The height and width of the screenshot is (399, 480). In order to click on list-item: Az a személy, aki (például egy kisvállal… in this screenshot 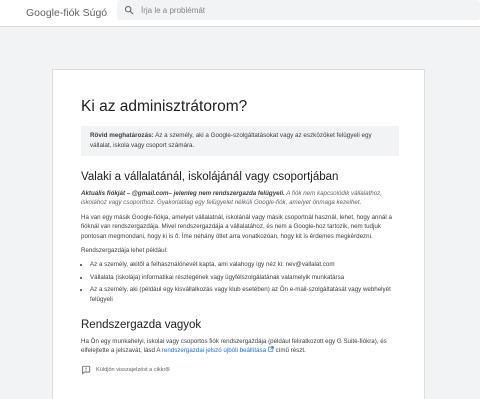, I will do `click(244, 294)`.